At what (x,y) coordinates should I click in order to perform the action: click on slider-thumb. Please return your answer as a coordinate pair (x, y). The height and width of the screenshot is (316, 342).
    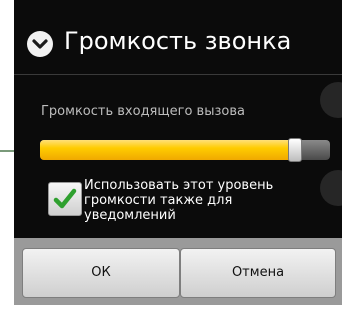
    Looking at the image, I should click on (295, 150).